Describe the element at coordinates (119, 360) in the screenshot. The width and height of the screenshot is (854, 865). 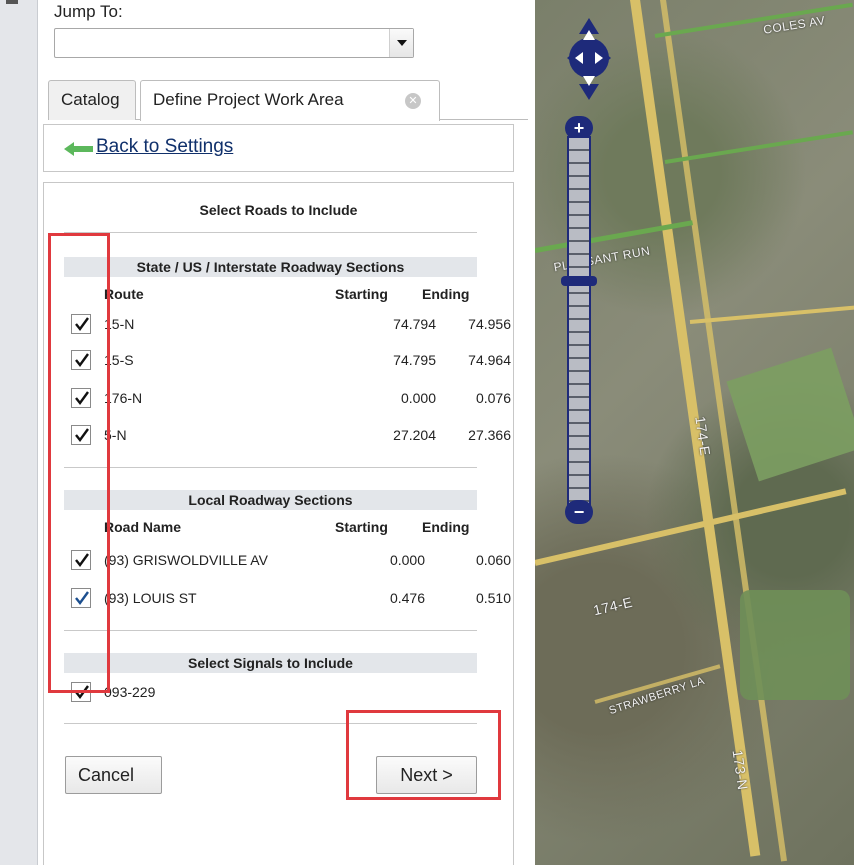
I see `route-name: 15-S` at that location.